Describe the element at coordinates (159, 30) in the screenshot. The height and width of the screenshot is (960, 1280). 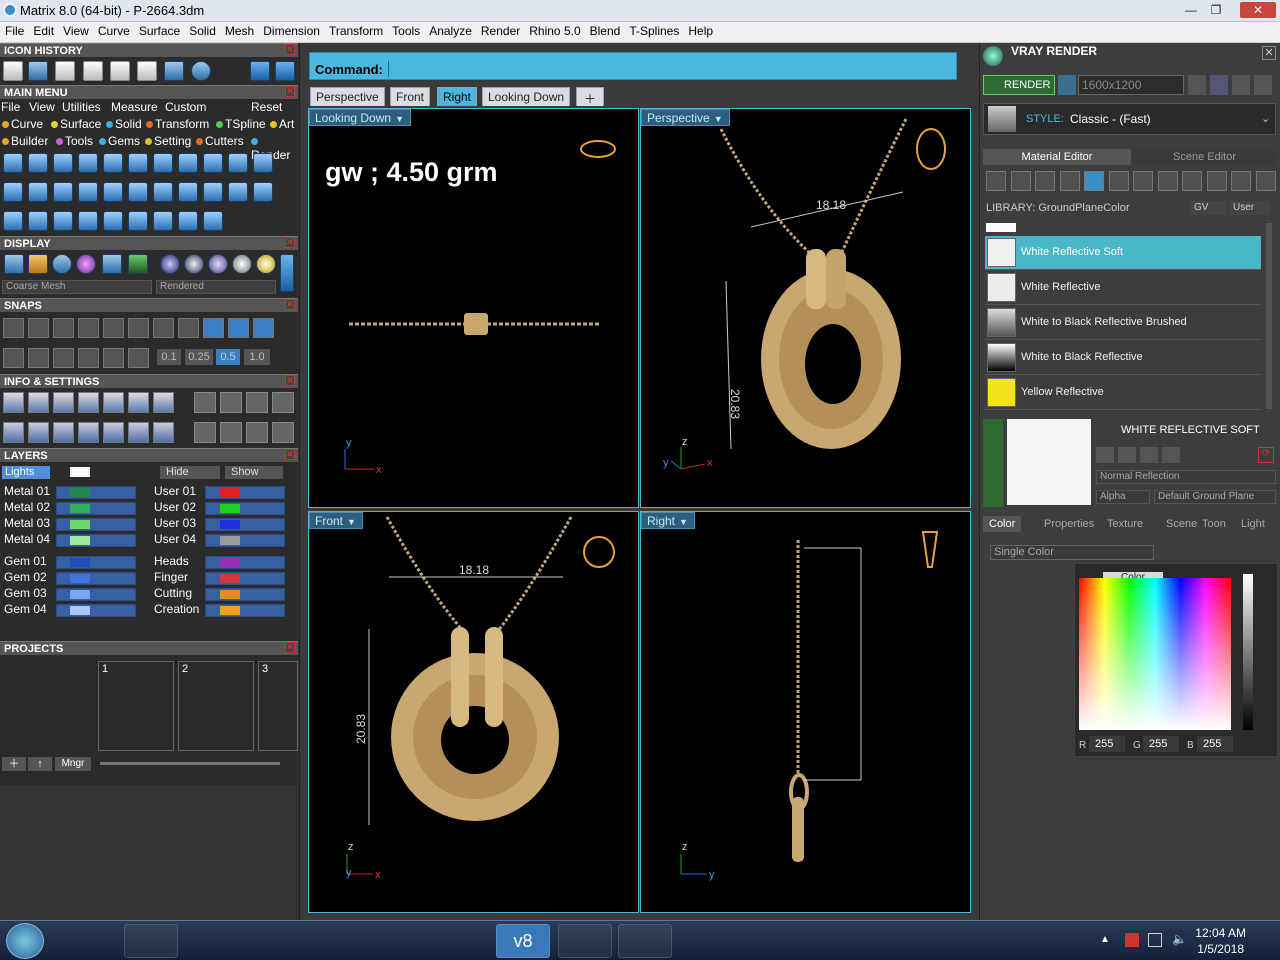
I see `menu-surface: Surface` at that location.